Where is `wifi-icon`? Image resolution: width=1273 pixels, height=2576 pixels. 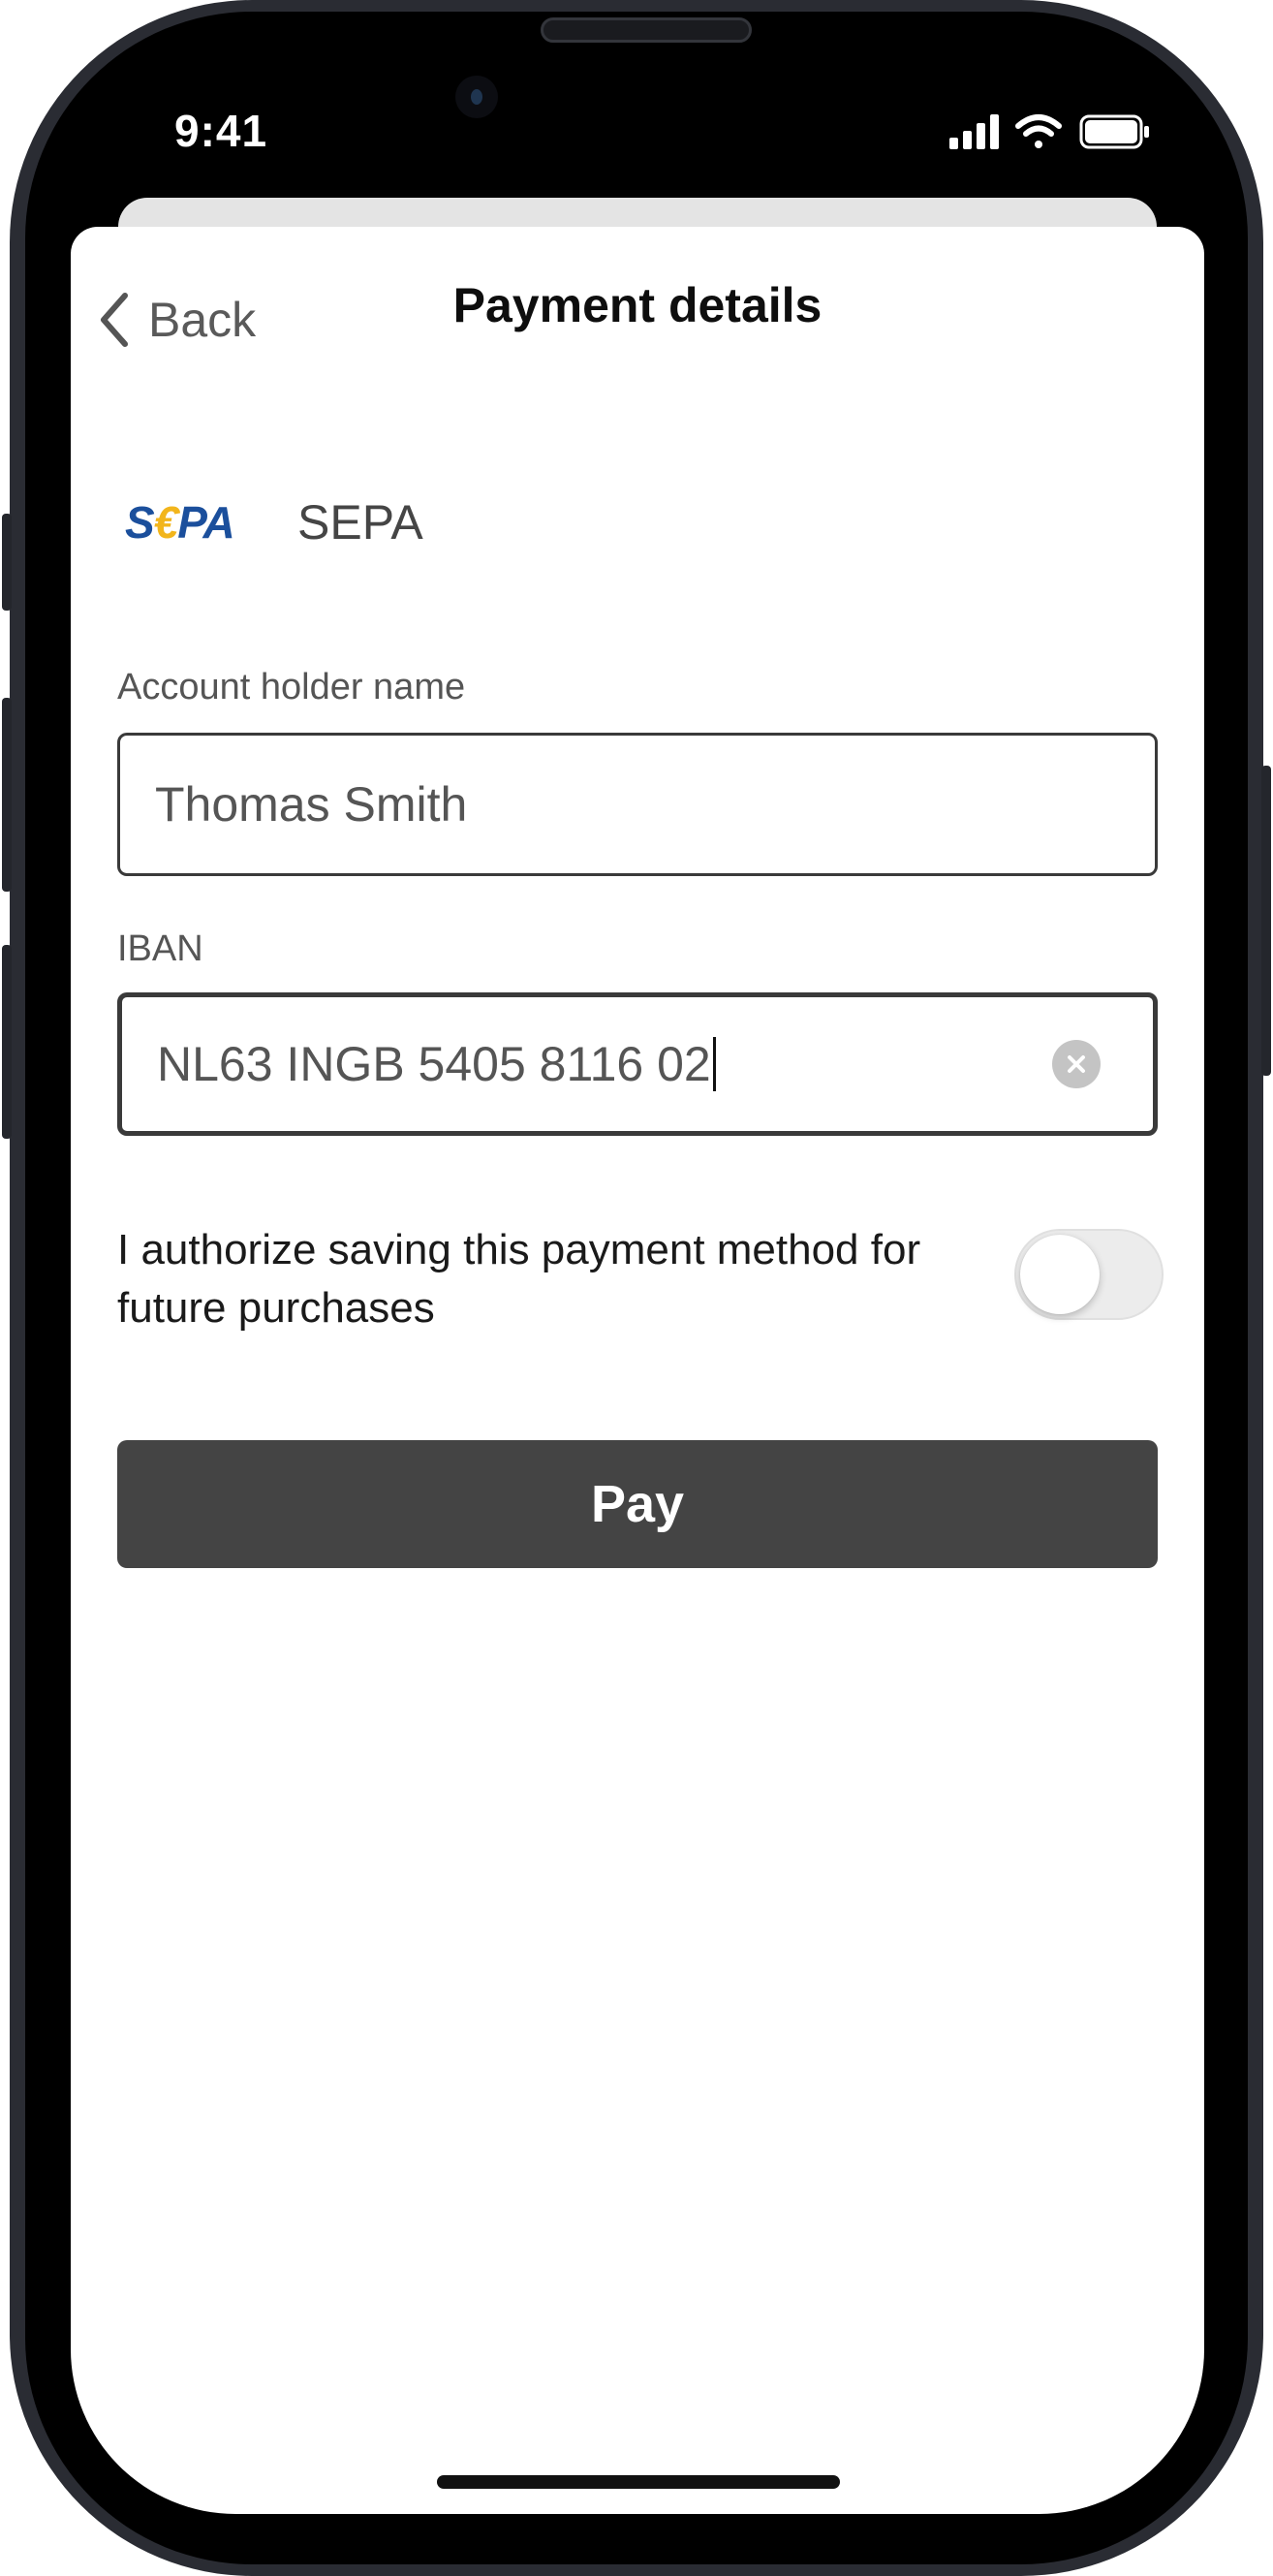
wifi-icon is located at coordinates (1038, 131).